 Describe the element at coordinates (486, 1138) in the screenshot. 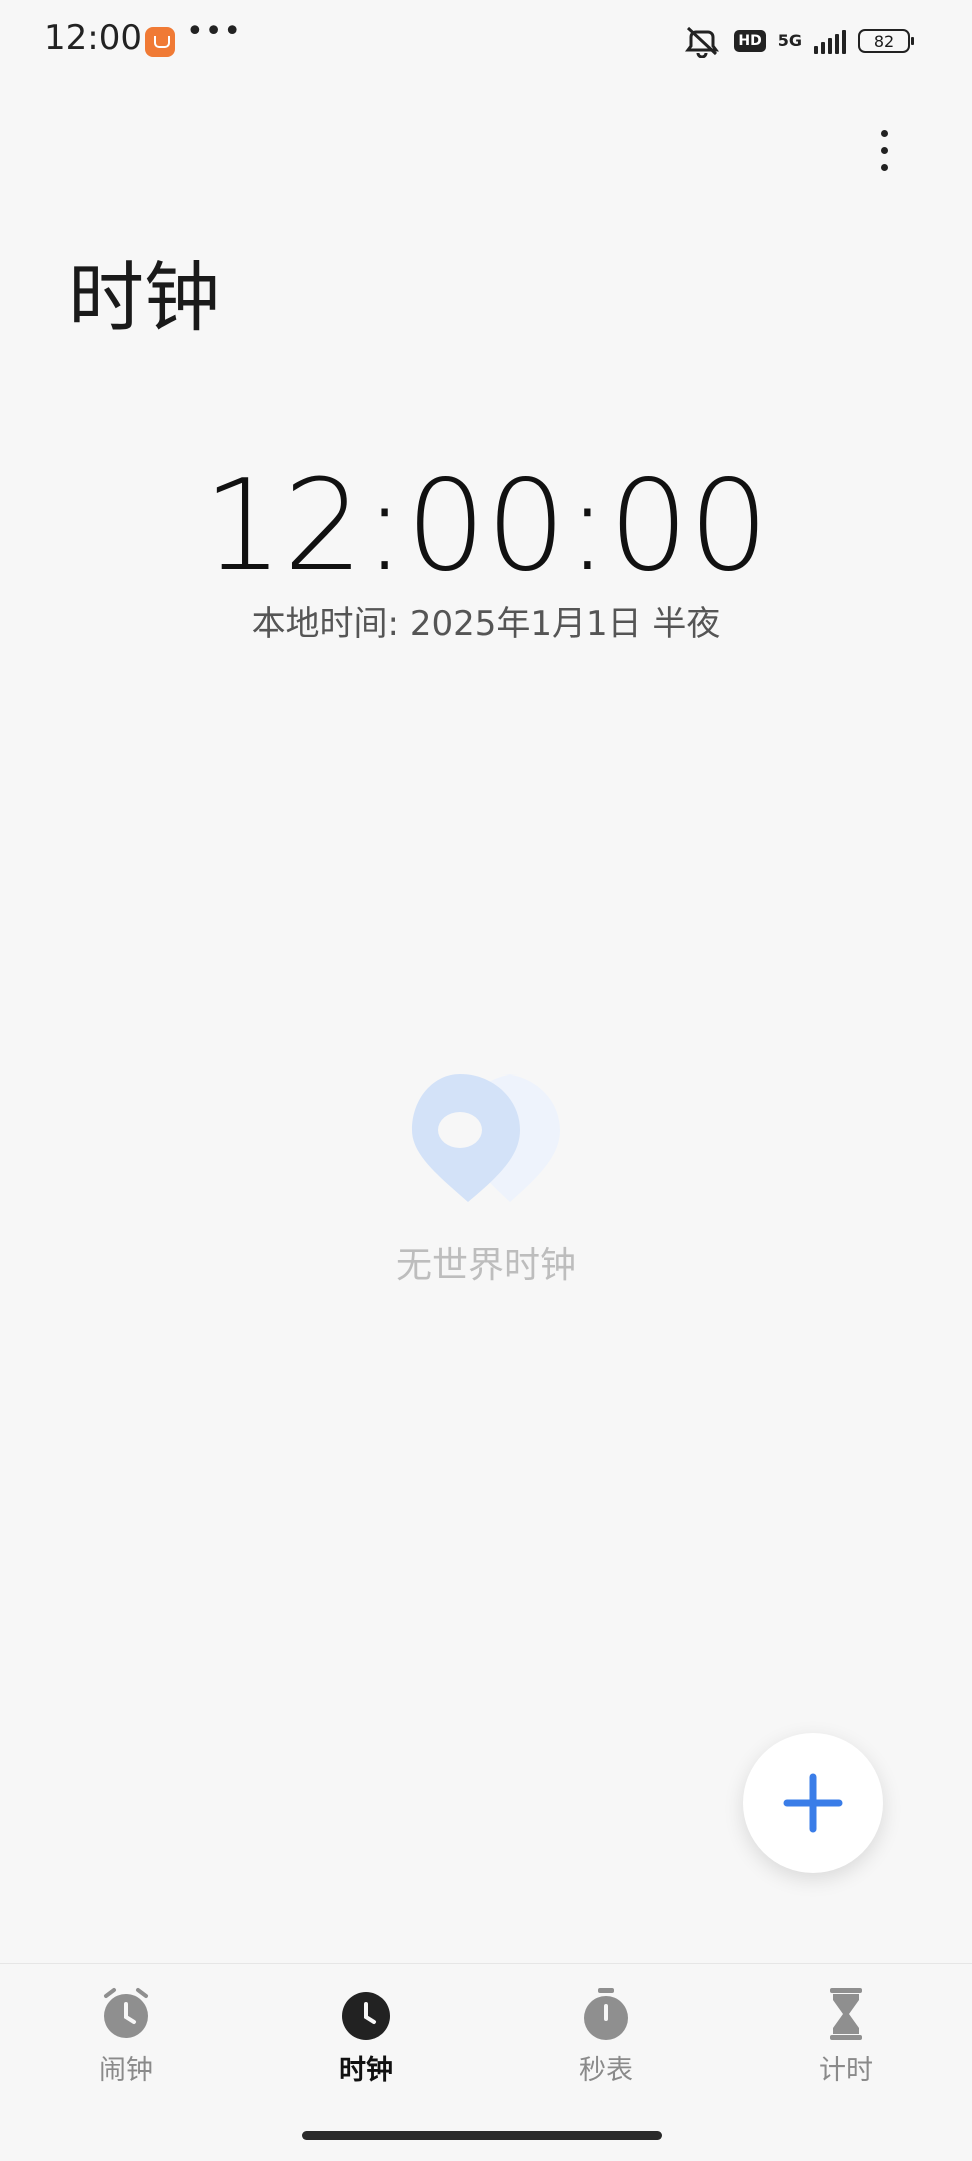

I see `location-pin-icon` at that location.